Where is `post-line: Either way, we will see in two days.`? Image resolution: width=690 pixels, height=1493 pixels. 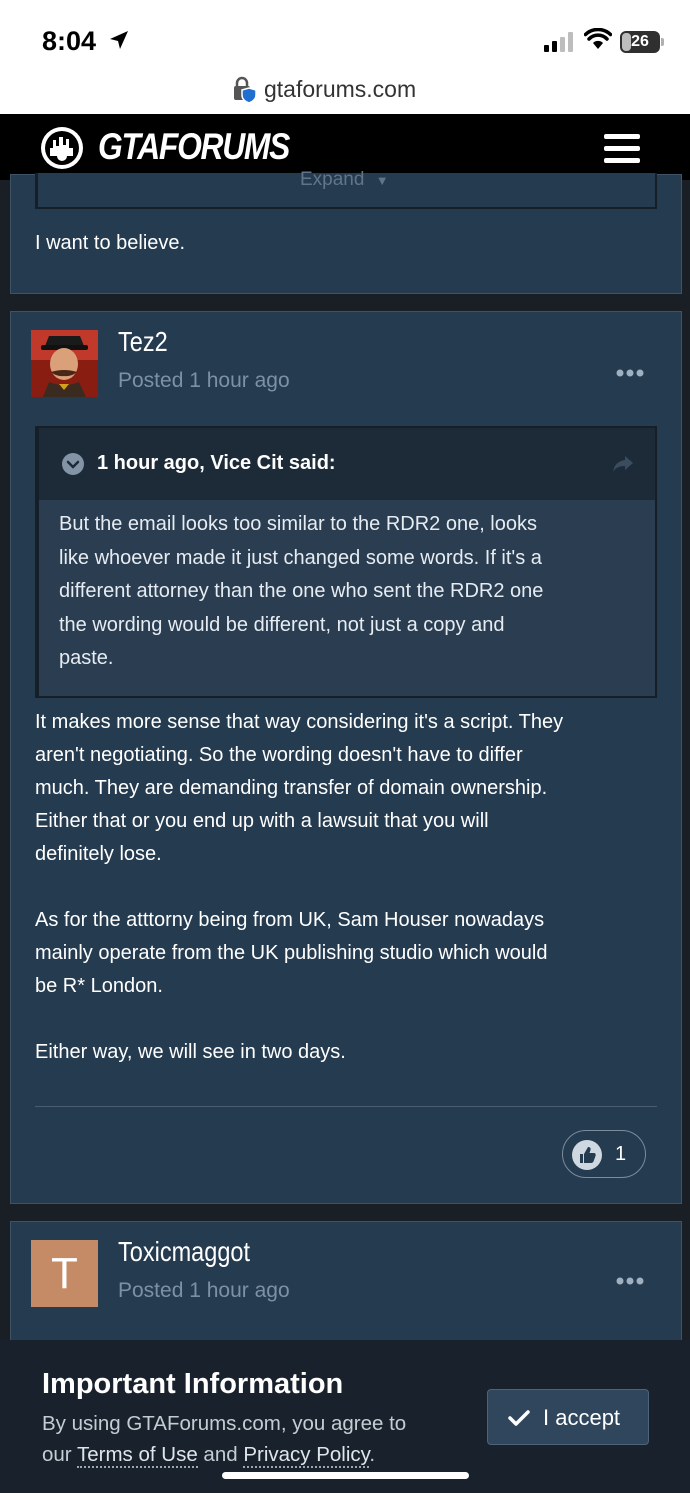 post-line: Either way, we will see in two days. is located at coordinates (190, 1052).